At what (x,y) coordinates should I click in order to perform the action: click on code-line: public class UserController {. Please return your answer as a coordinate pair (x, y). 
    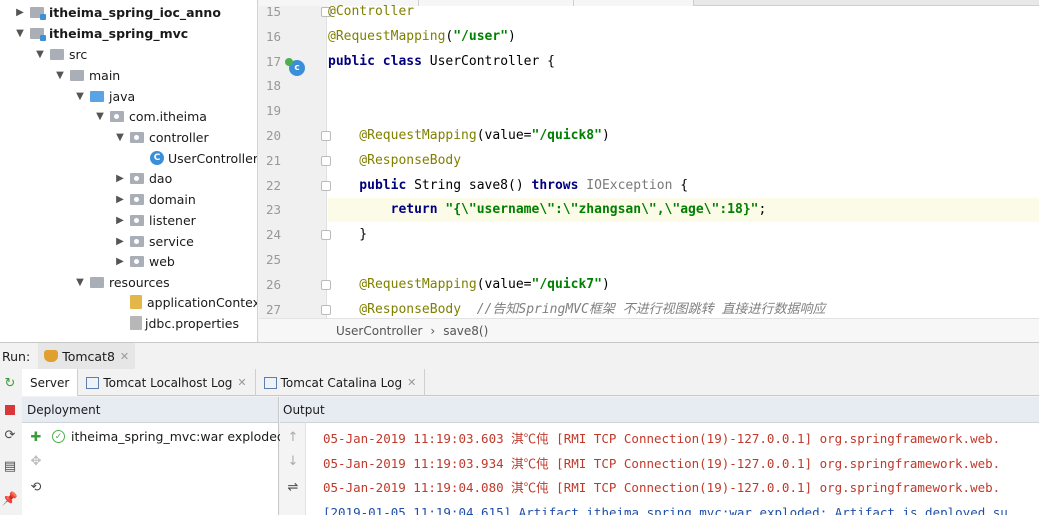
    Looking at the image, I should click on (683, 62).